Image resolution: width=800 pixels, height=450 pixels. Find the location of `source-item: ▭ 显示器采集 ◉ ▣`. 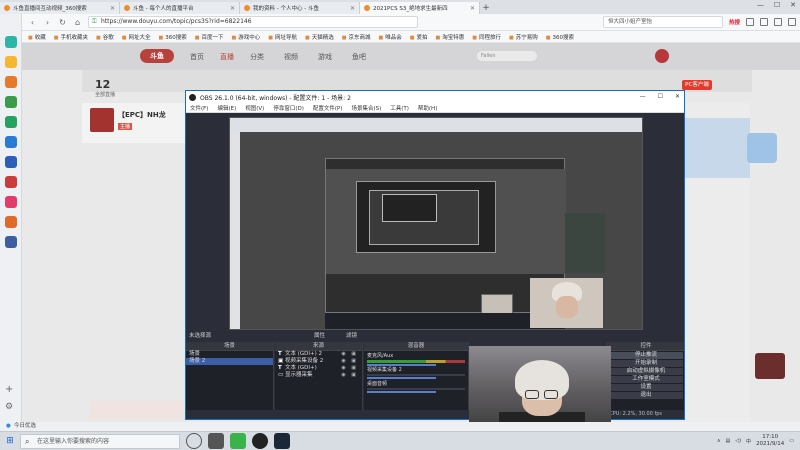

source-item: ▭ 显示器采集 ◉ ▣ is located at coordinates (318, 375).